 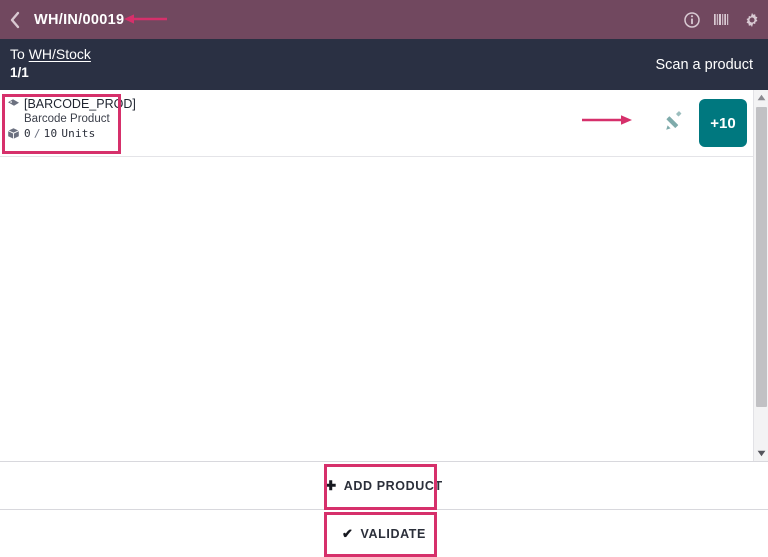 I want to click on product-quantity-row: 0/10 Units, so click(x=59, y=133).